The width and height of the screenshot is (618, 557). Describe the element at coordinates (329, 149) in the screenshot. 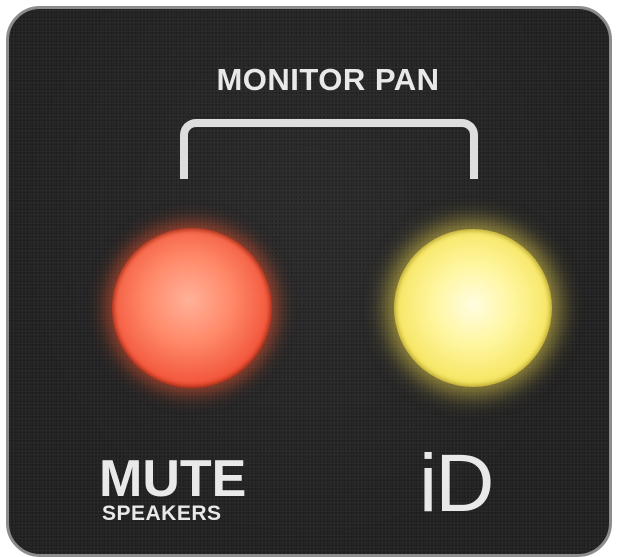

I see `monitor-pan-bracket` at that location.